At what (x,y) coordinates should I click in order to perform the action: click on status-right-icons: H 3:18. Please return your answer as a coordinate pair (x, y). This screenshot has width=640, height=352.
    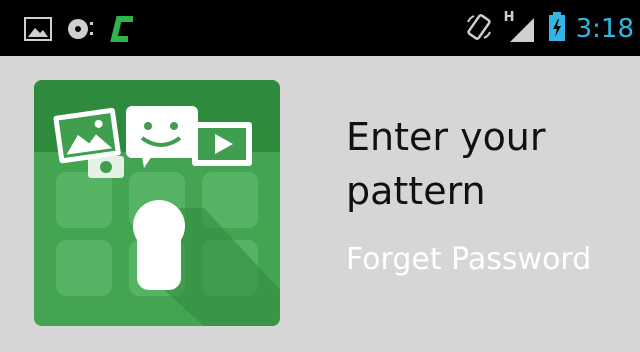
    Looking at the image, I should click on (549, 28).